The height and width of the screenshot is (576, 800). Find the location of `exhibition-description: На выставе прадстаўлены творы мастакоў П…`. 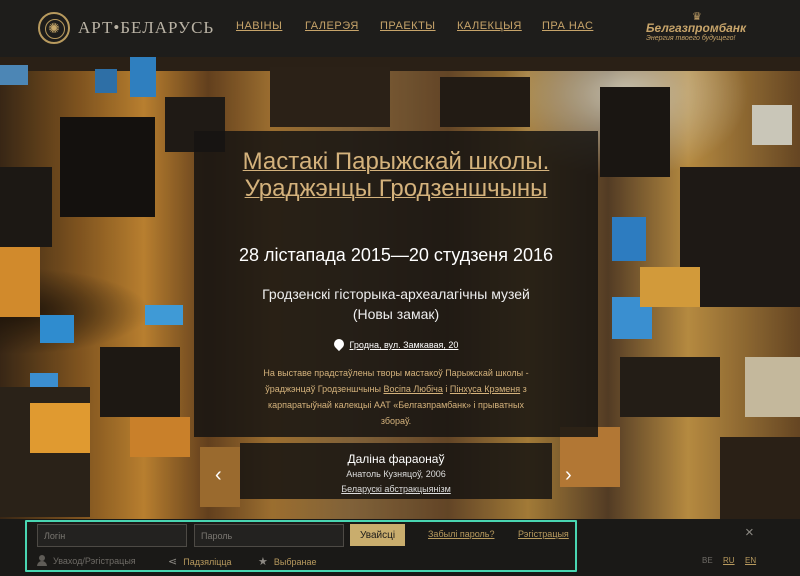

exhibition-description: На выставе прадстаўлены творы мастакоў П… is located at coordinates (396, 397).